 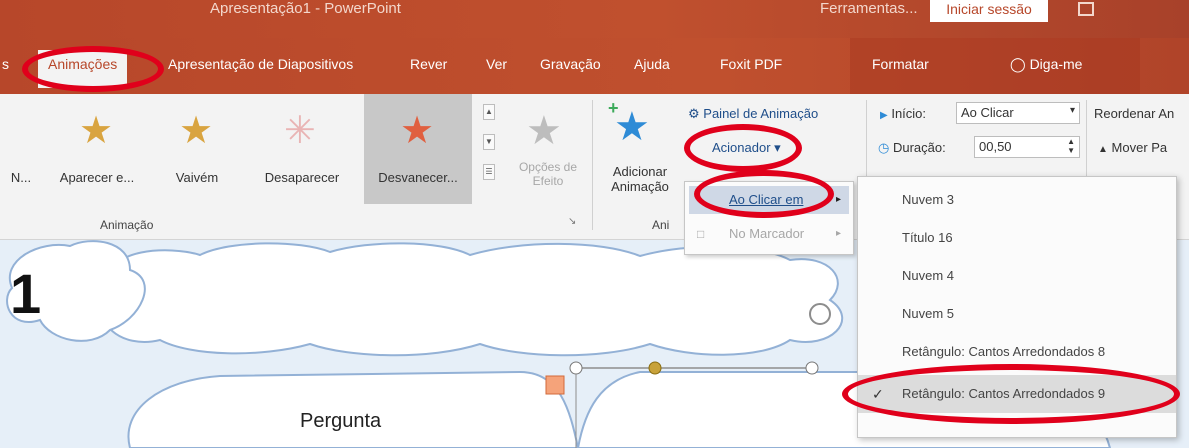 I want to click on tell-me-search: ◯ Diga-me, so click(x=1046, y=64).